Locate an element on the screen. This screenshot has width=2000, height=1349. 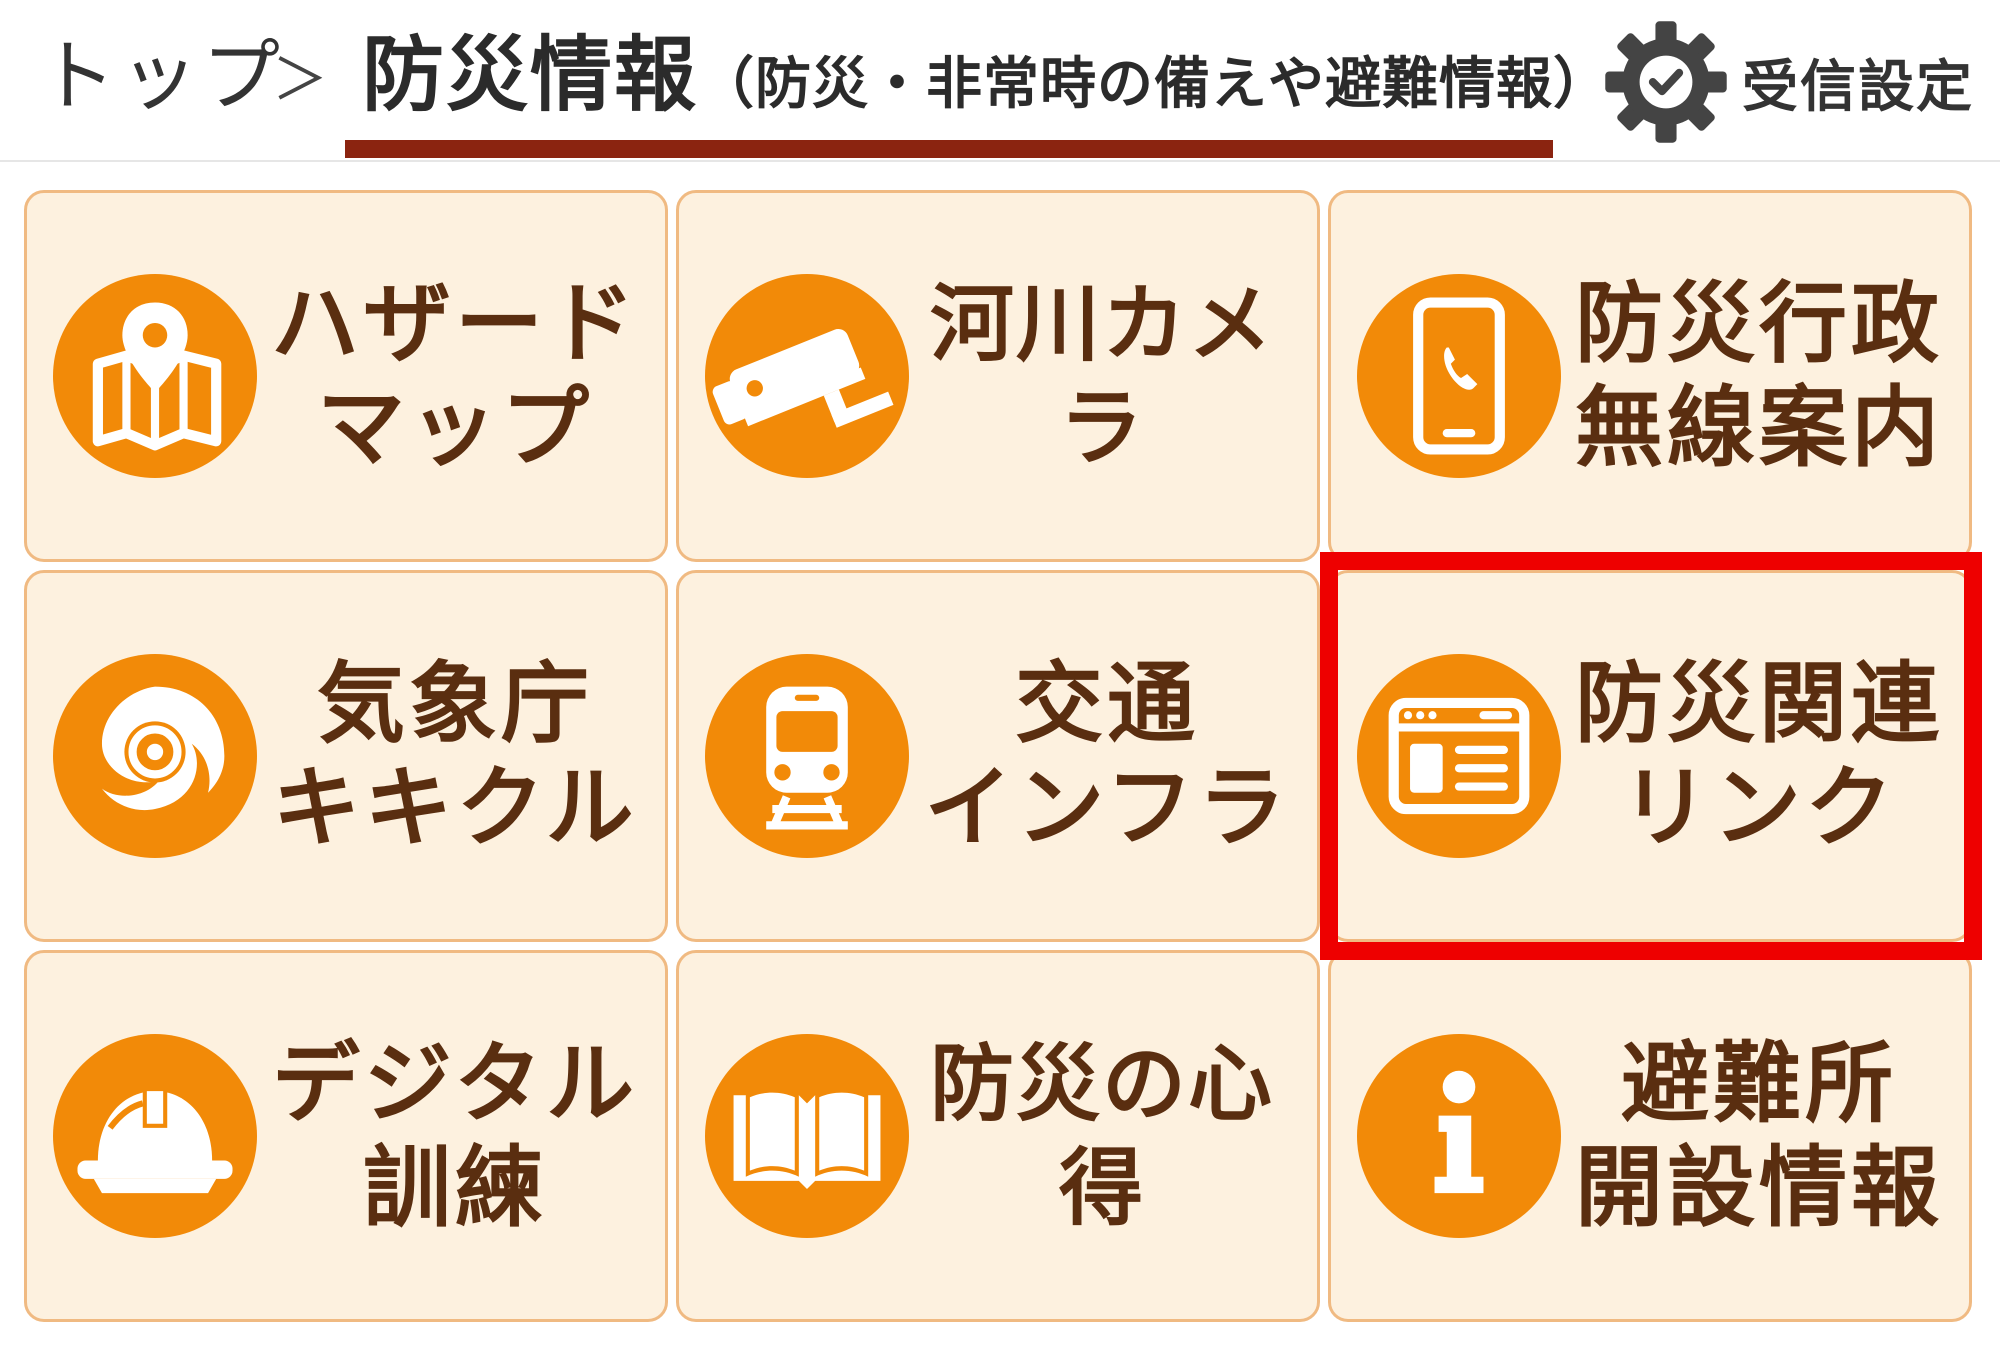
page-title-subtitle: （防災・非常時の備えや避難情報） is located at coordinates (1154, 84).